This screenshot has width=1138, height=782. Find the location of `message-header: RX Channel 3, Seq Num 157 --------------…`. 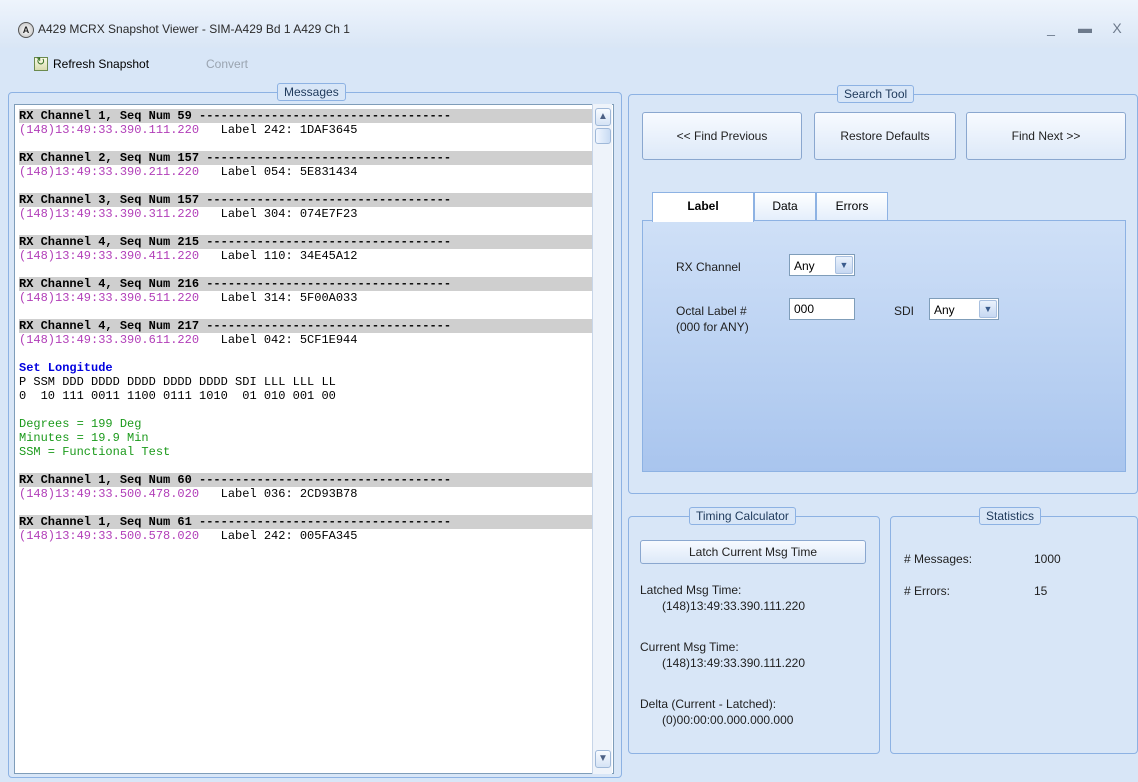

message-header: RX Channel 3, Seq Num 157 --------------… is located at coordinates (308, 200).